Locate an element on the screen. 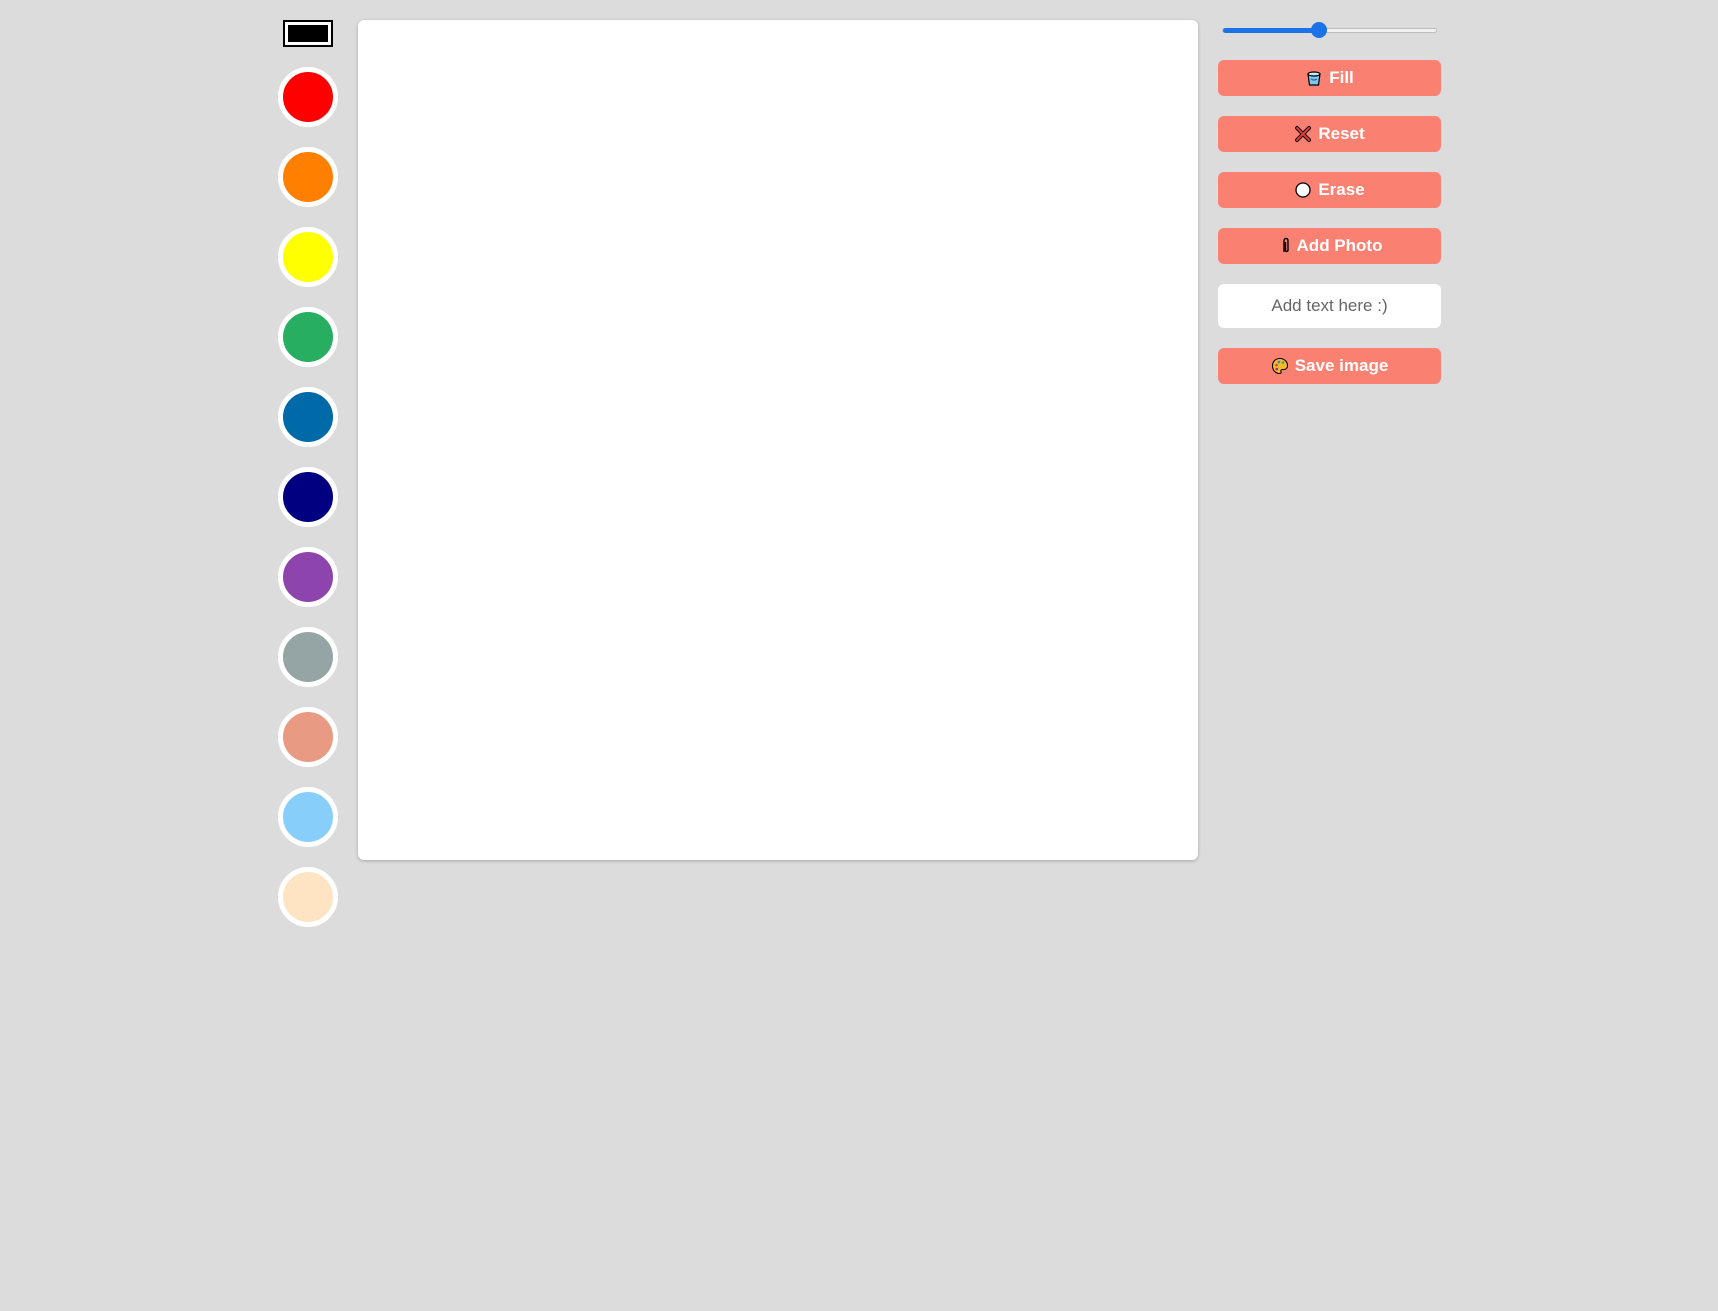 The height and width of the screenshot is (1311, 1718). color-swatch-light-blue is located at coordinates (308, 817).